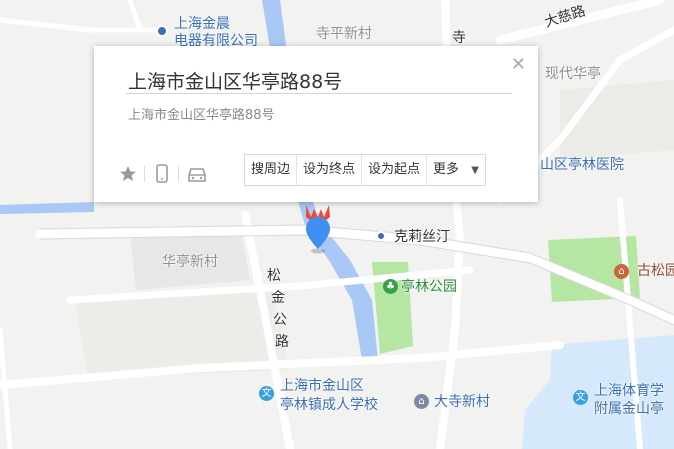 This screenshot has width=674, height=449. I want to click on location-marker-icon, so click(318, 228).